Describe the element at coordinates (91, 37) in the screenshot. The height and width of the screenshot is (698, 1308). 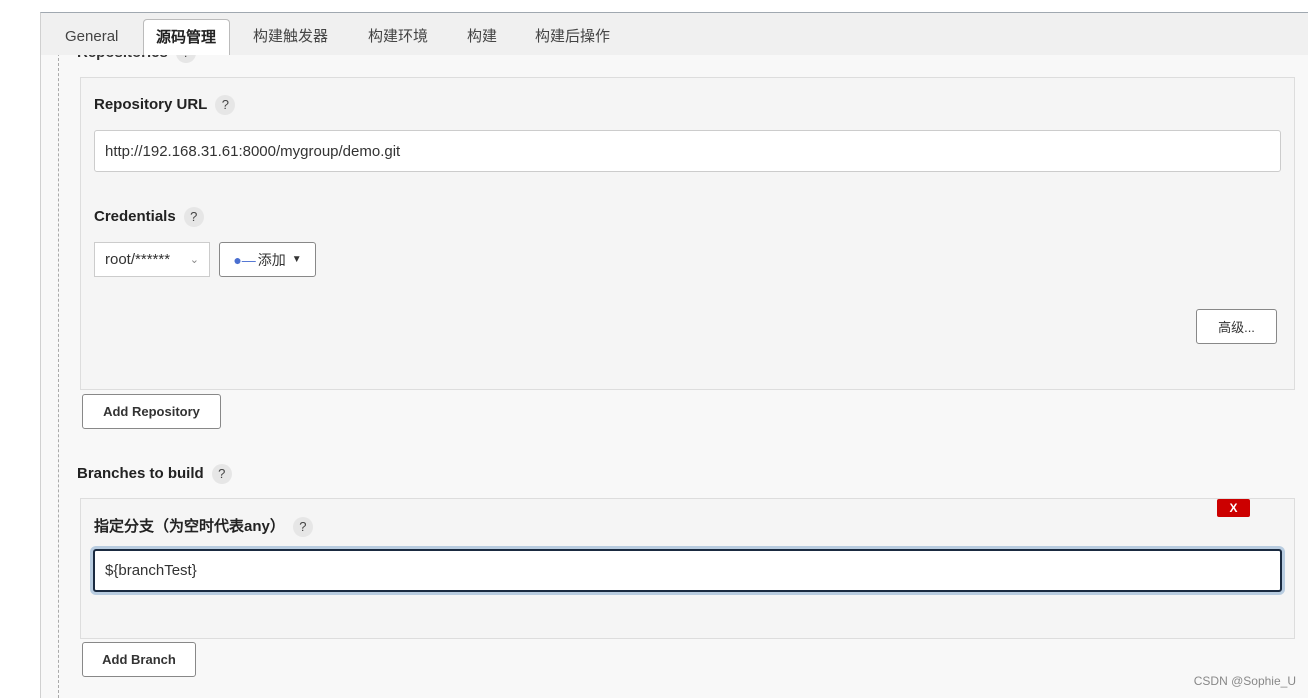
I see `tab-general: General` at that location.